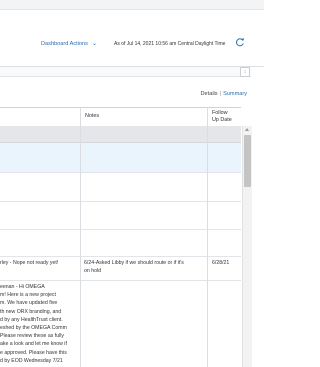 The height and width of the screenshot is (367, 320). What do you see at coordinates (92, 116) in the screenshot?
I see `column-header-notes: Notes` at bounding box center [92, 116].